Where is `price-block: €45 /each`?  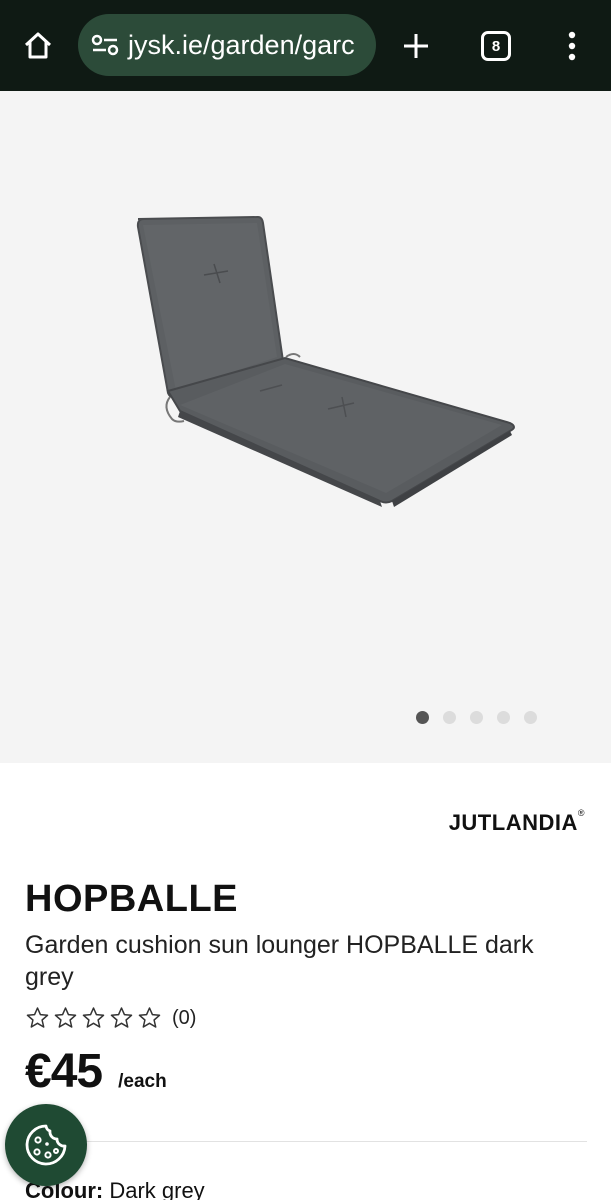 price-block: €45 /each is located at coordinates (96, 1071).